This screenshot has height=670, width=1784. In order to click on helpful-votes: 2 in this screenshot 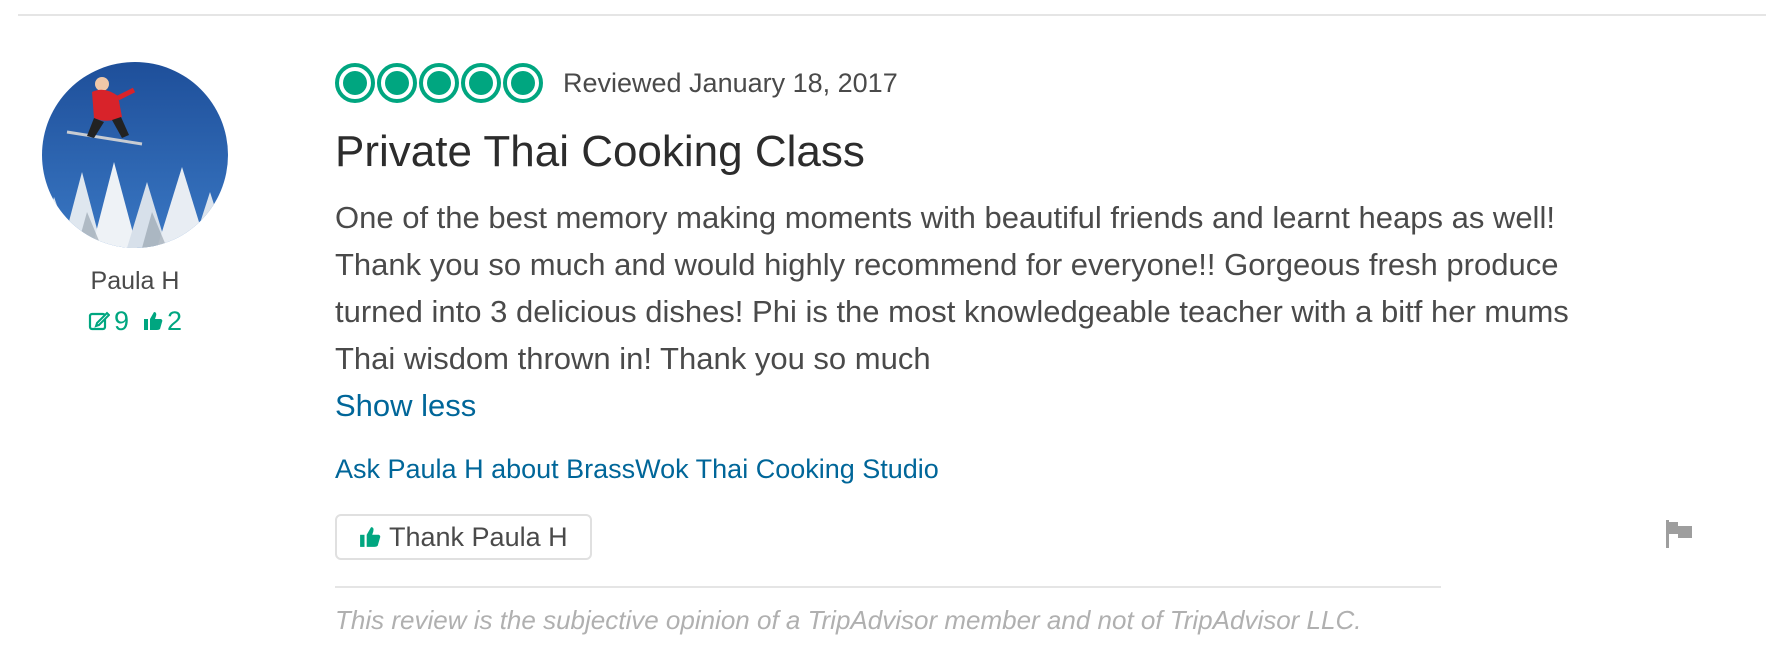, I will do `click(162, 321)`.